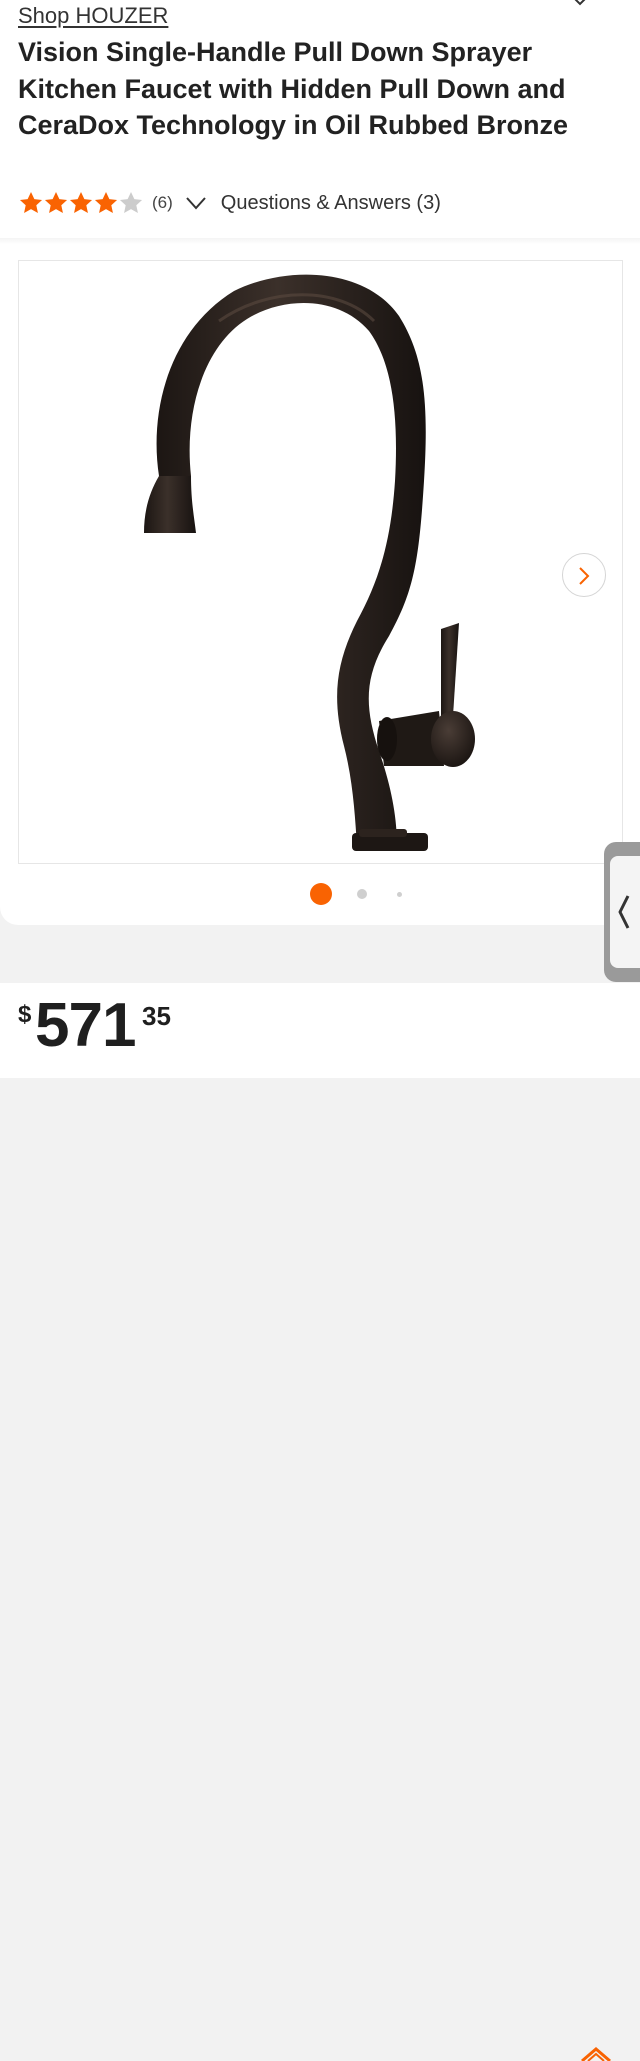  I want to click on side-panel-tab, so click(622, 912).